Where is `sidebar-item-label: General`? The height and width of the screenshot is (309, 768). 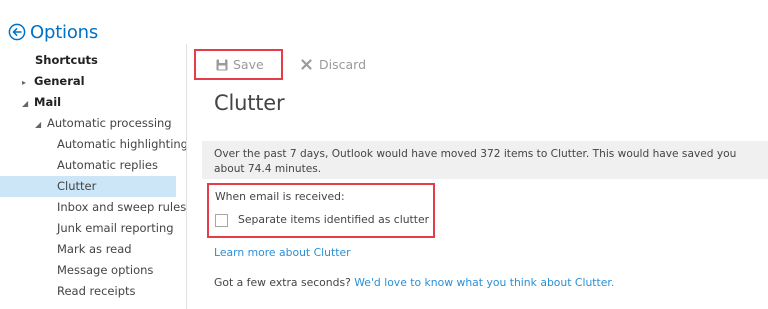 sidebar-item-label: General is located at coordinates (59, 81).